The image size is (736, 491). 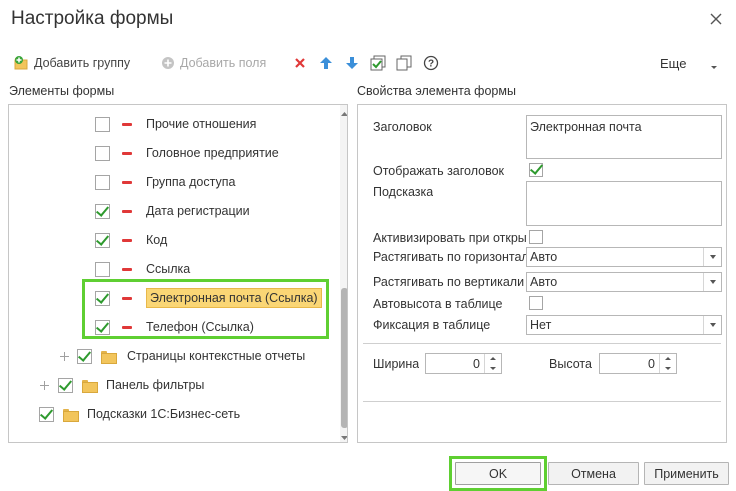 What do you see at coordinates (449, 282) in the screenshot?
I see `stretch-vertical-label: Растягивать по вертикали` at bounding box center [449, 282].